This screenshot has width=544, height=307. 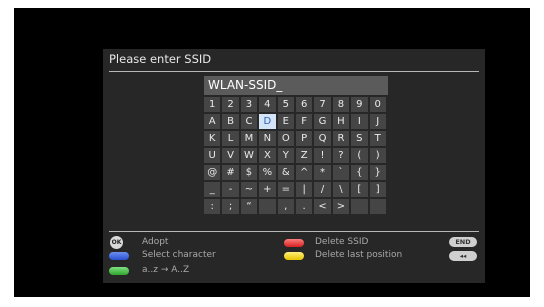 What do you see at coordinates (341, 138) in the screenshot?
I see `key: R` at bounding box center [341, 138].